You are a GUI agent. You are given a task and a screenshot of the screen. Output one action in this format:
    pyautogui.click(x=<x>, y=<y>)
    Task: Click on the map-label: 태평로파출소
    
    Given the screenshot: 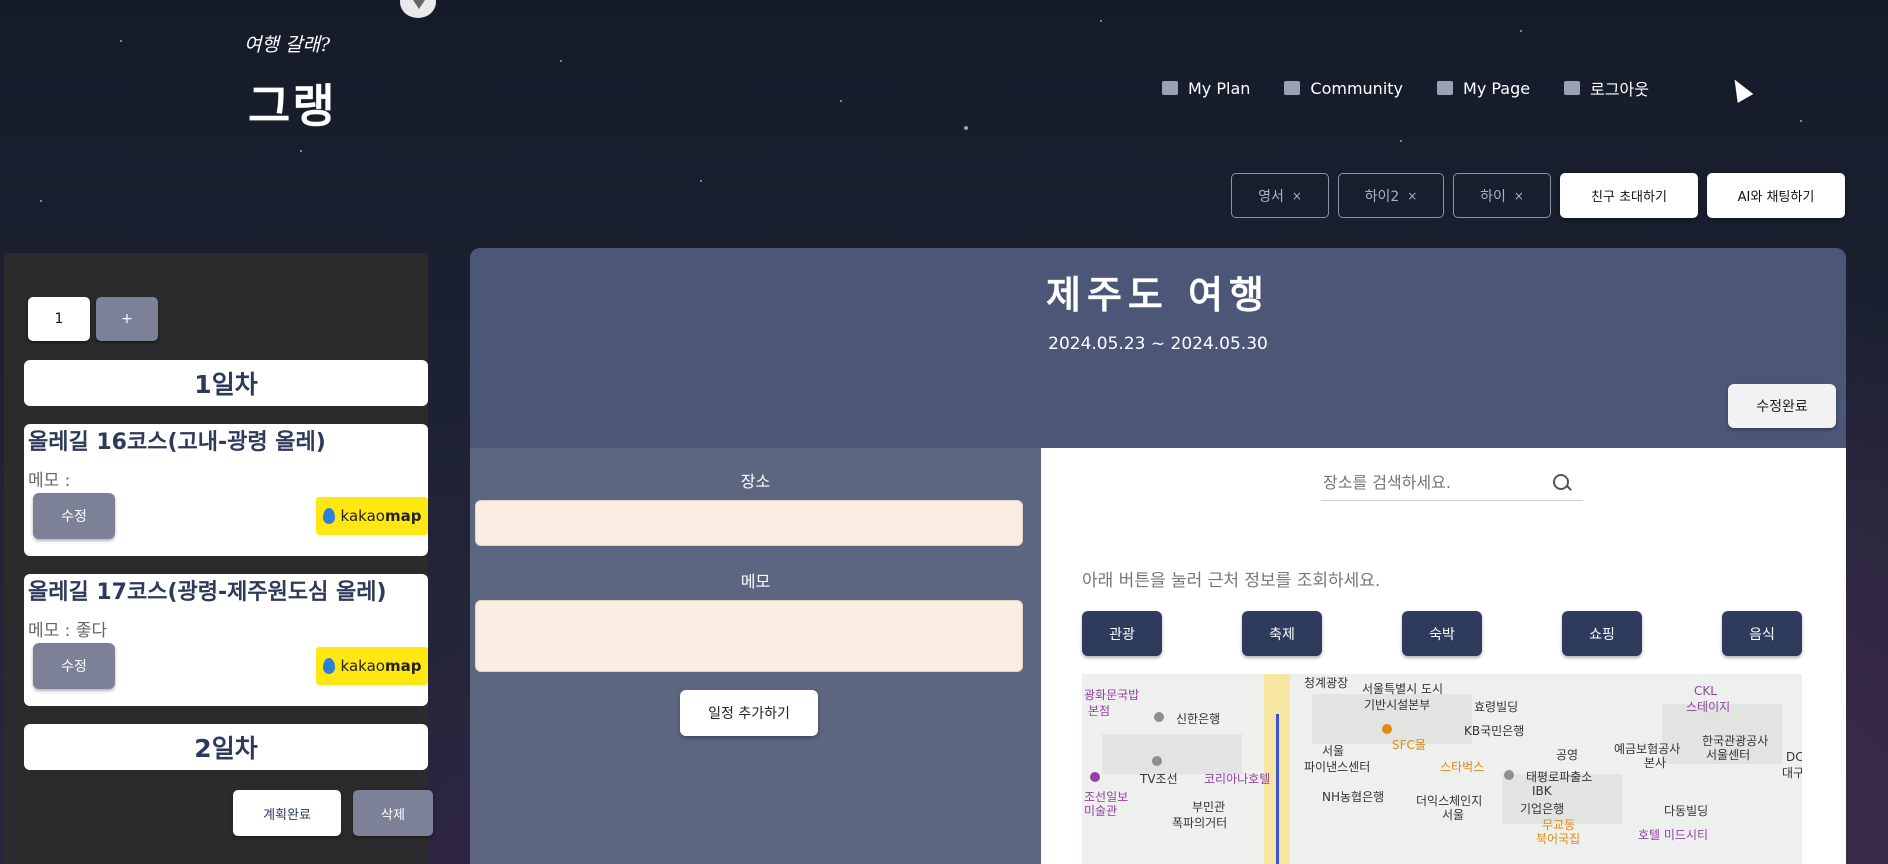 What is the action you would take?
    pyautogui.click(x=1559, y=777)
    